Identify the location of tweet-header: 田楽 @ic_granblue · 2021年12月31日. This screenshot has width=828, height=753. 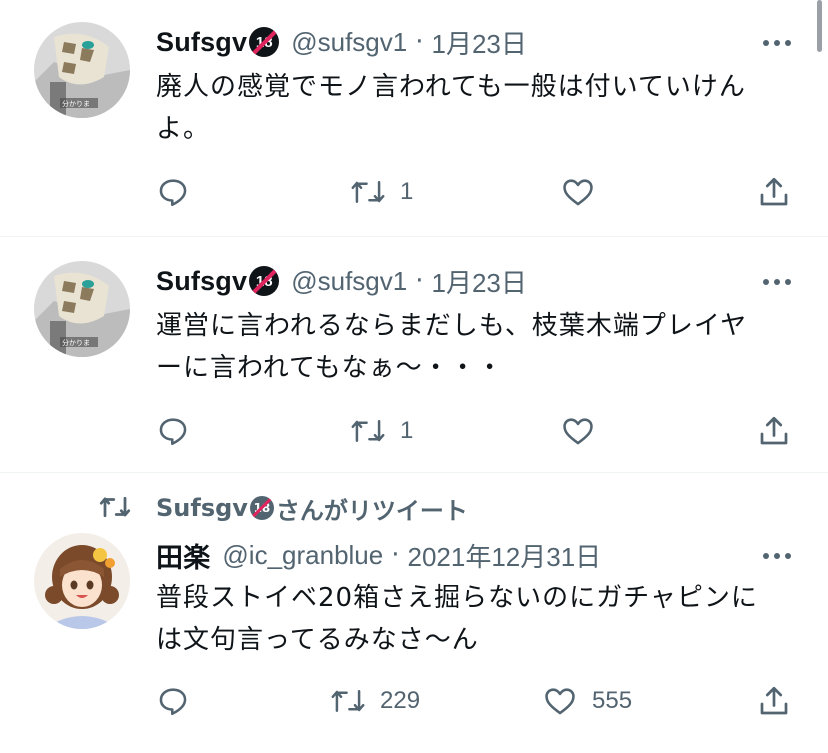
(378, 555).